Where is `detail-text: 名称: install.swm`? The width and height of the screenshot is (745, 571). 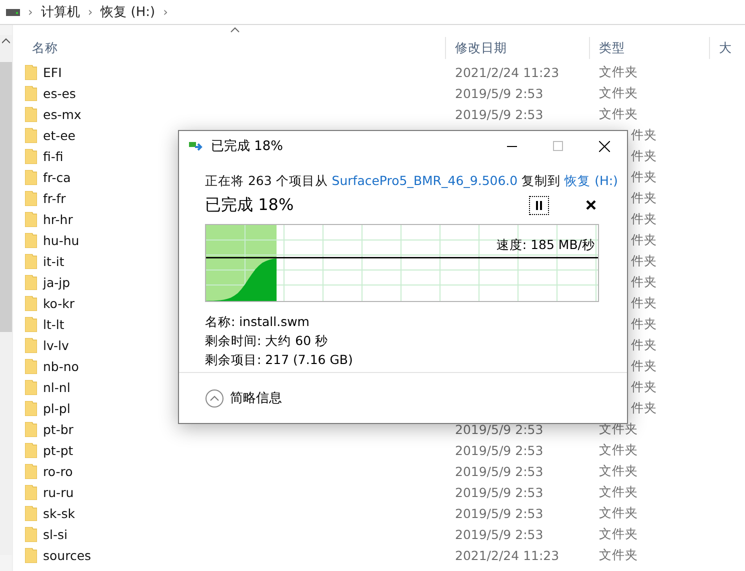 detail-text: 名称: install.swm is located at coordinates (257, 322).